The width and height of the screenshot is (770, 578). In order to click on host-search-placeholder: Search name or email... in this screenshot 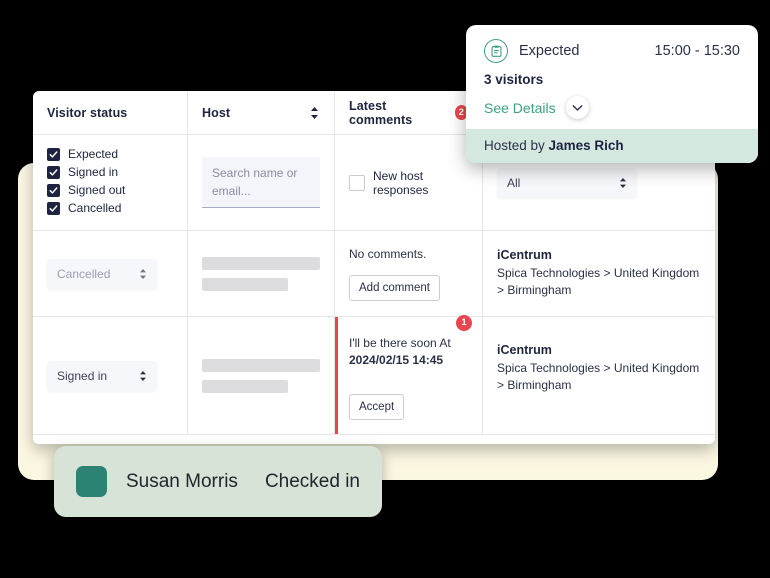, I will do `click(255, 182)`.